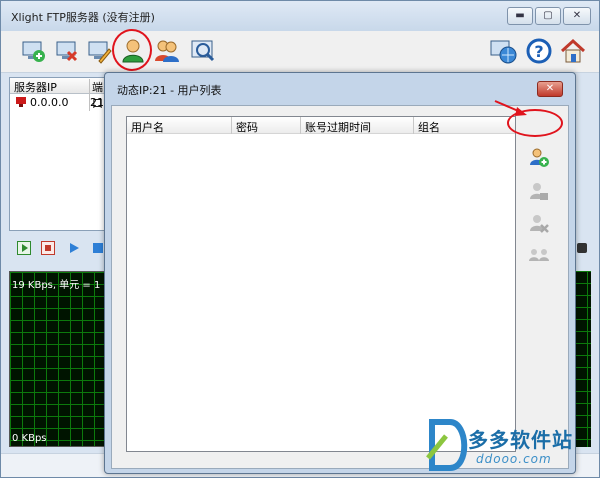 The height and width of the screenshot is (478, 600). I want to click on watermark-text: 多多软件站, so click(520, 440).